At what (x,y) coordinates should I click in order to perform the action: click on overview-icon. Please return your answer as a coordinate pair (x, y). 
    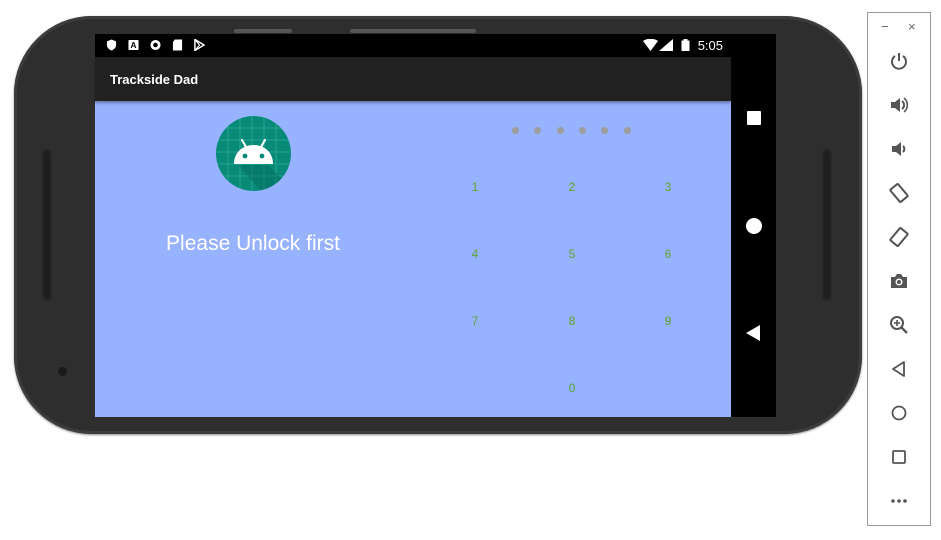
    Looking at the image, I should click on (899, 457).